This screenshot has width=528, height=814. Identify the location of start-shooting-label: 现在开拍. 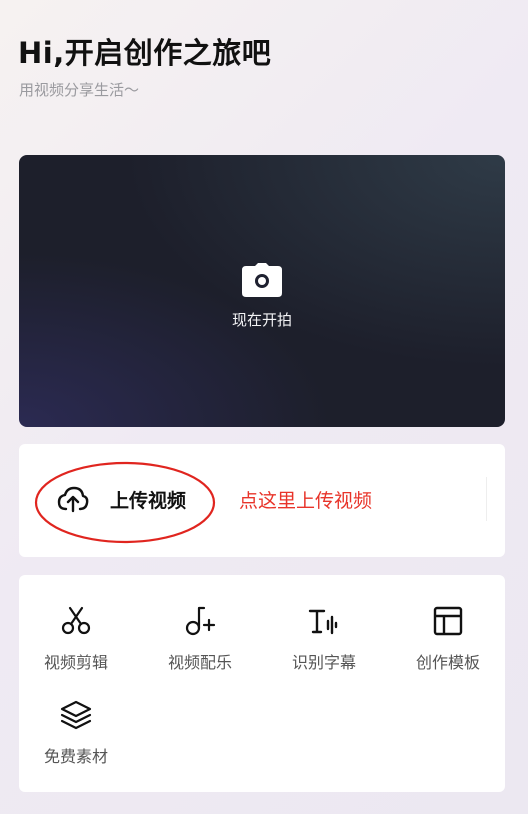
(261, 320).